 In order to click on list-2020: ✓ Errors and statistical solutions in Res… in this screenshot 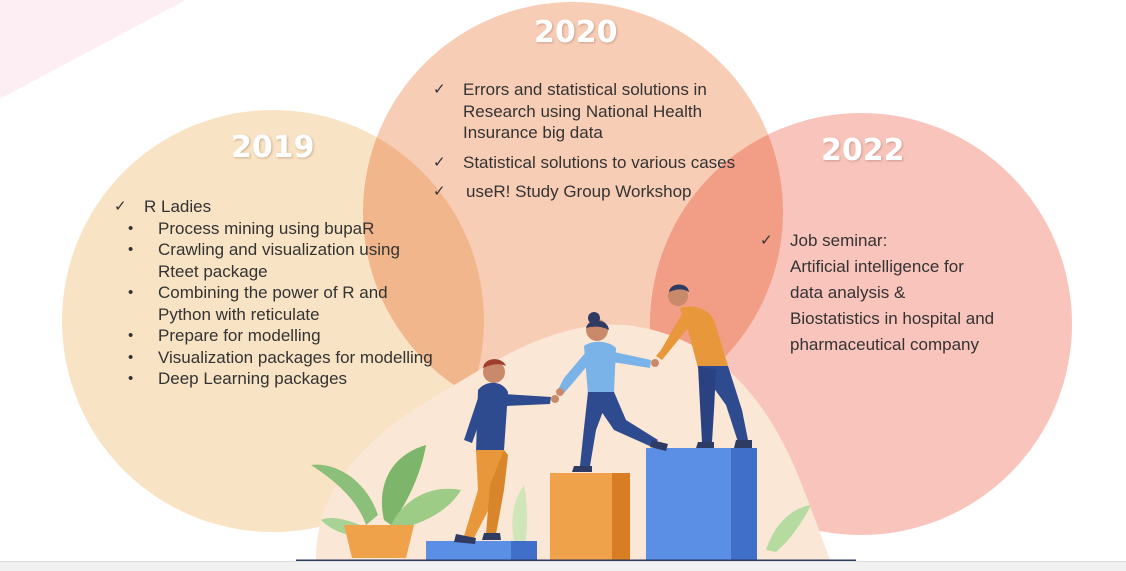, I will do `click(588, 145)`.